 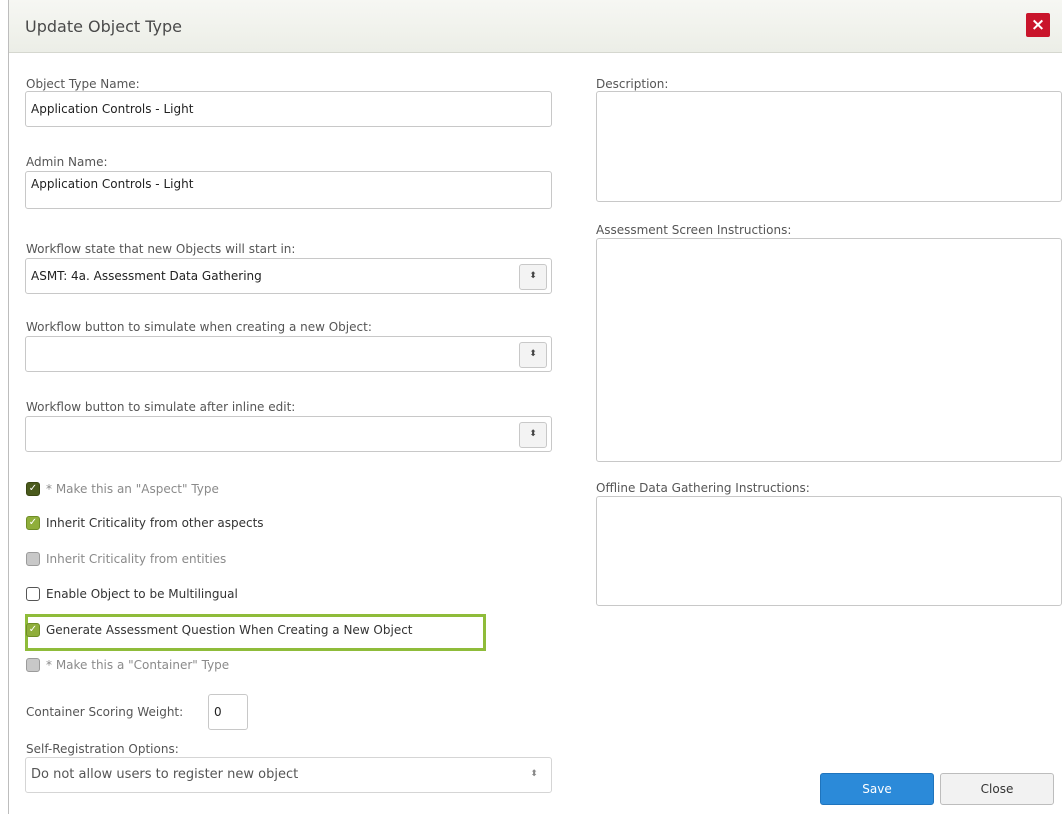 I want to click on close-icon: ×, so click(x=1038, y=25).